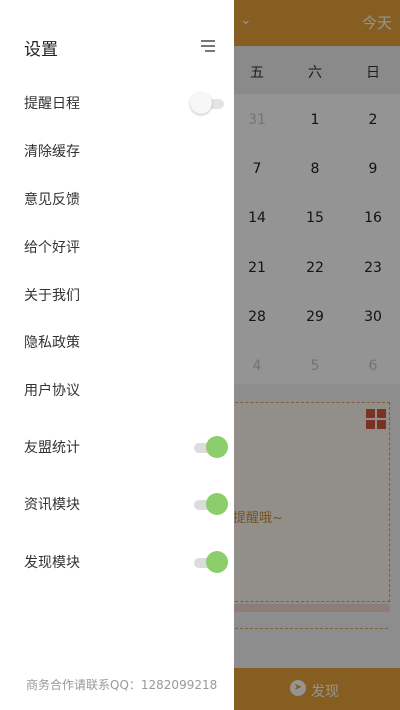  I want to click on discover-toggle, so click(211, 563).